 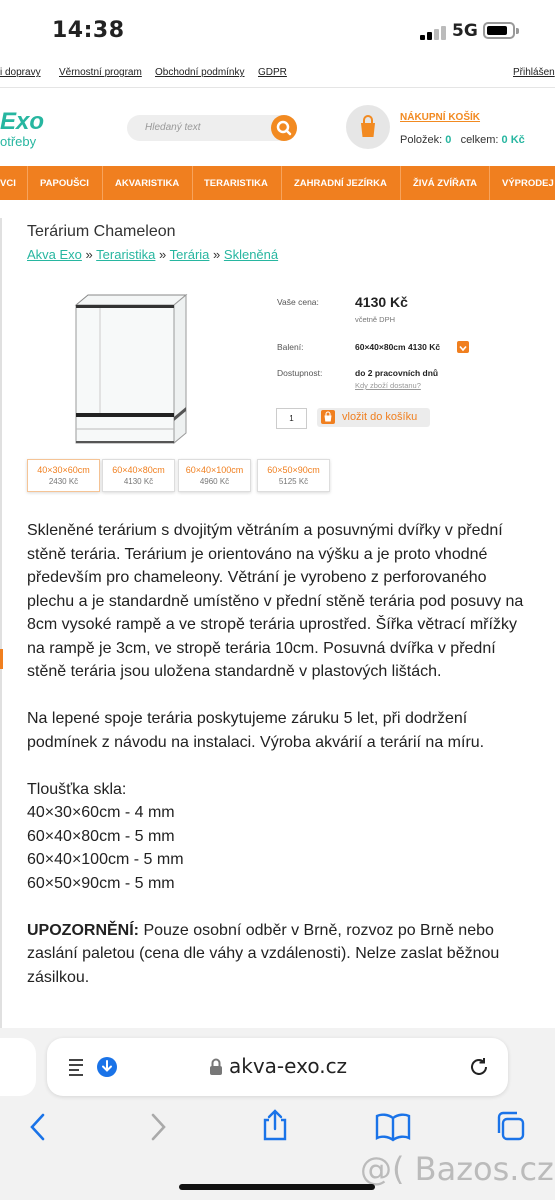 I want to click on variant-price: 5125 Kč, so click(x=293, y=481).